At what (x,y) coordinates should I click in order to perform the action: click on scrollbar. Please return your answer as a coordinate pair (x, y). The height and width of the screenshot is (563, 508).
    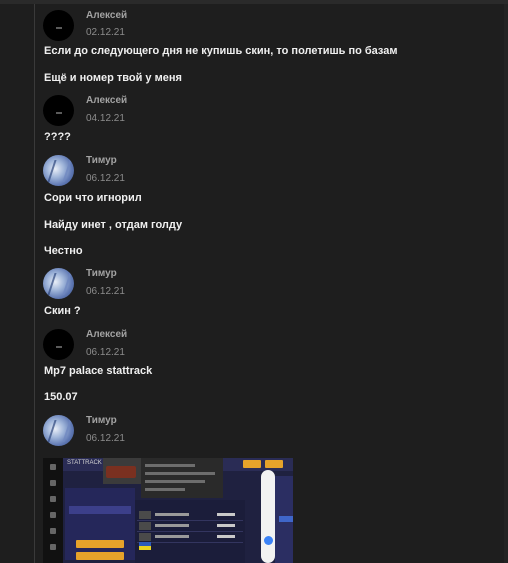
    Looking at the image, I should click on (506, 283).